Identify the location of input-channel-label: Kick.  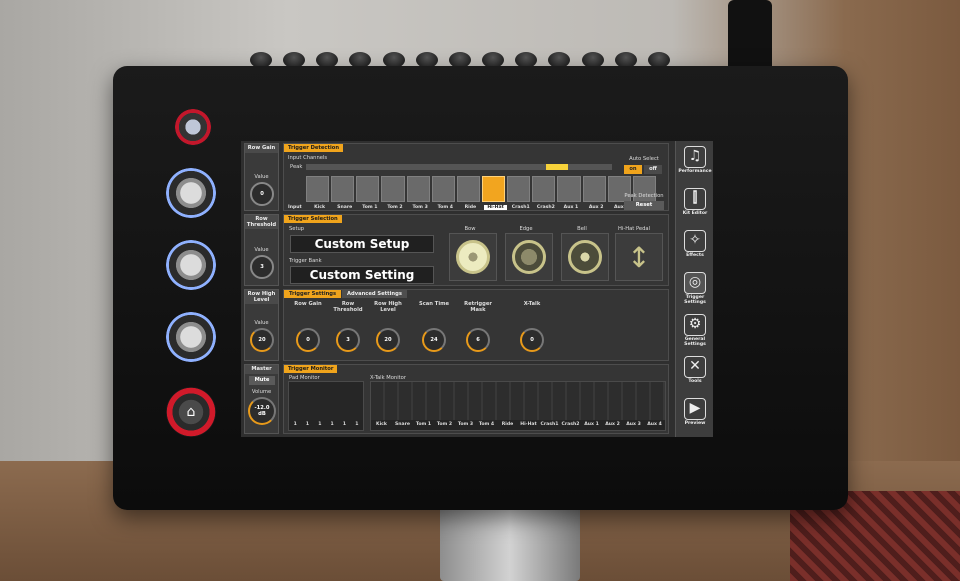
(319, 207).